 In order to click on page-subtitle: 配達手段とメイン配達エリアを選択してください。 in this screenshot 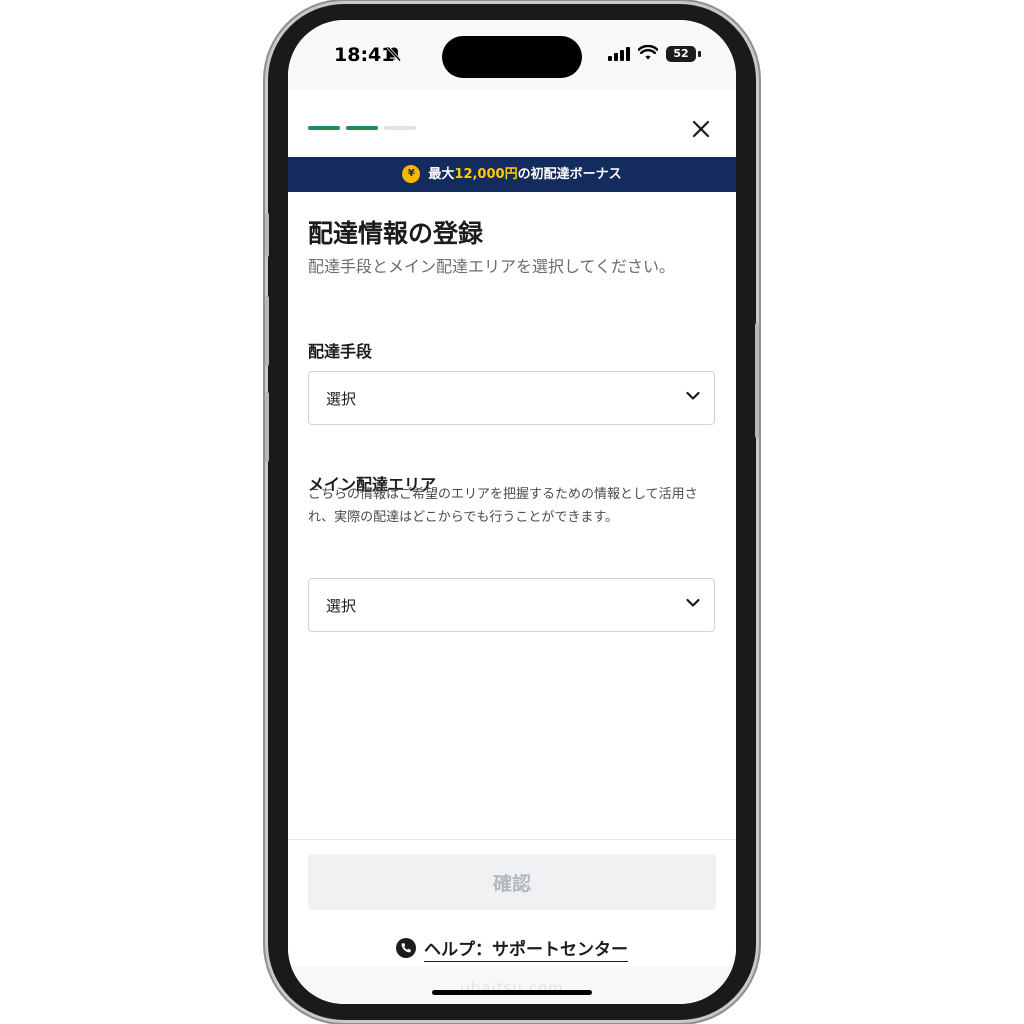, I will do `click(492, 266)`.